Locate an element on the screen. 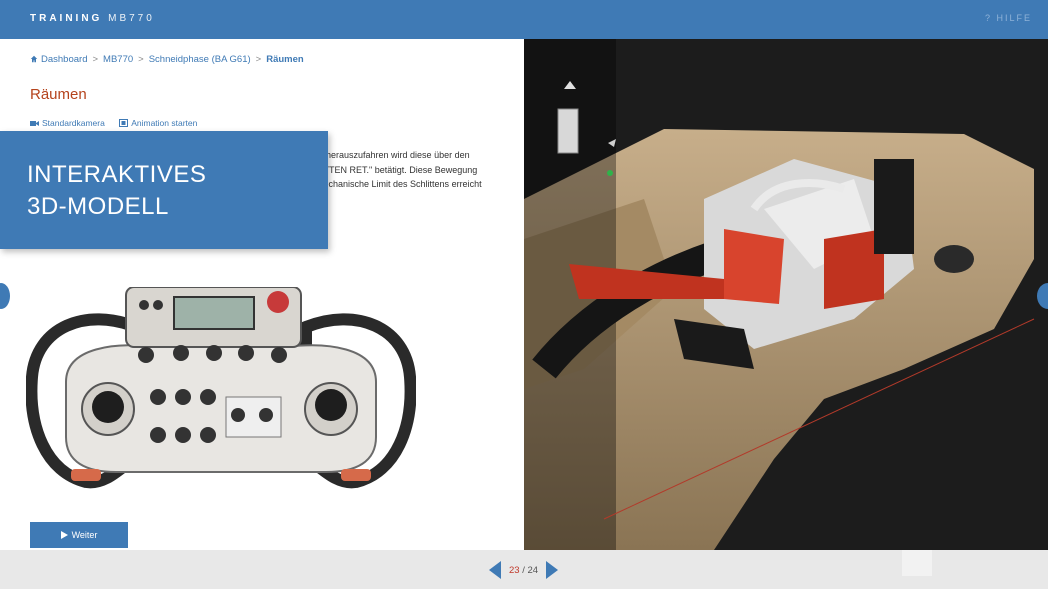  interactive-3d-banner: INTERAKTIVES 3D-MODELL is located at coordinates (164, 190).